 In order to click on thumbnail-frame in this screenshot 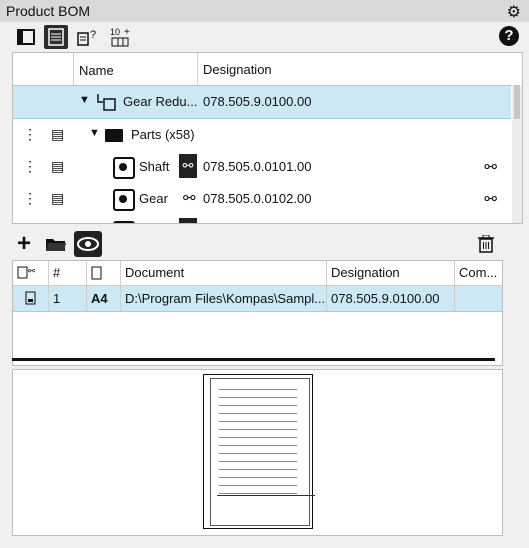, I will do `click(262, 452)`.